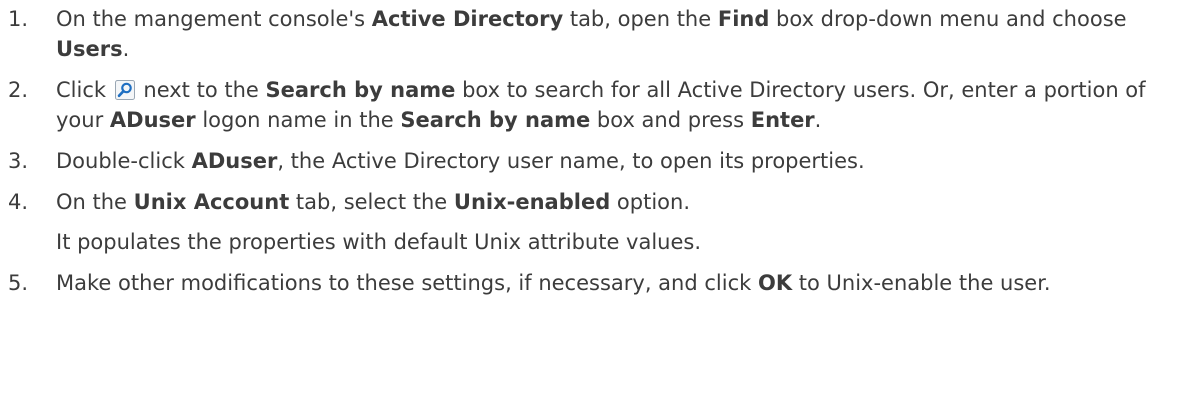 The width and height of the screenshot is (1186, 414). Describe the element at coordinates (775, 283) in the screenshot. I see `ui-term-ok: OK` at that location.